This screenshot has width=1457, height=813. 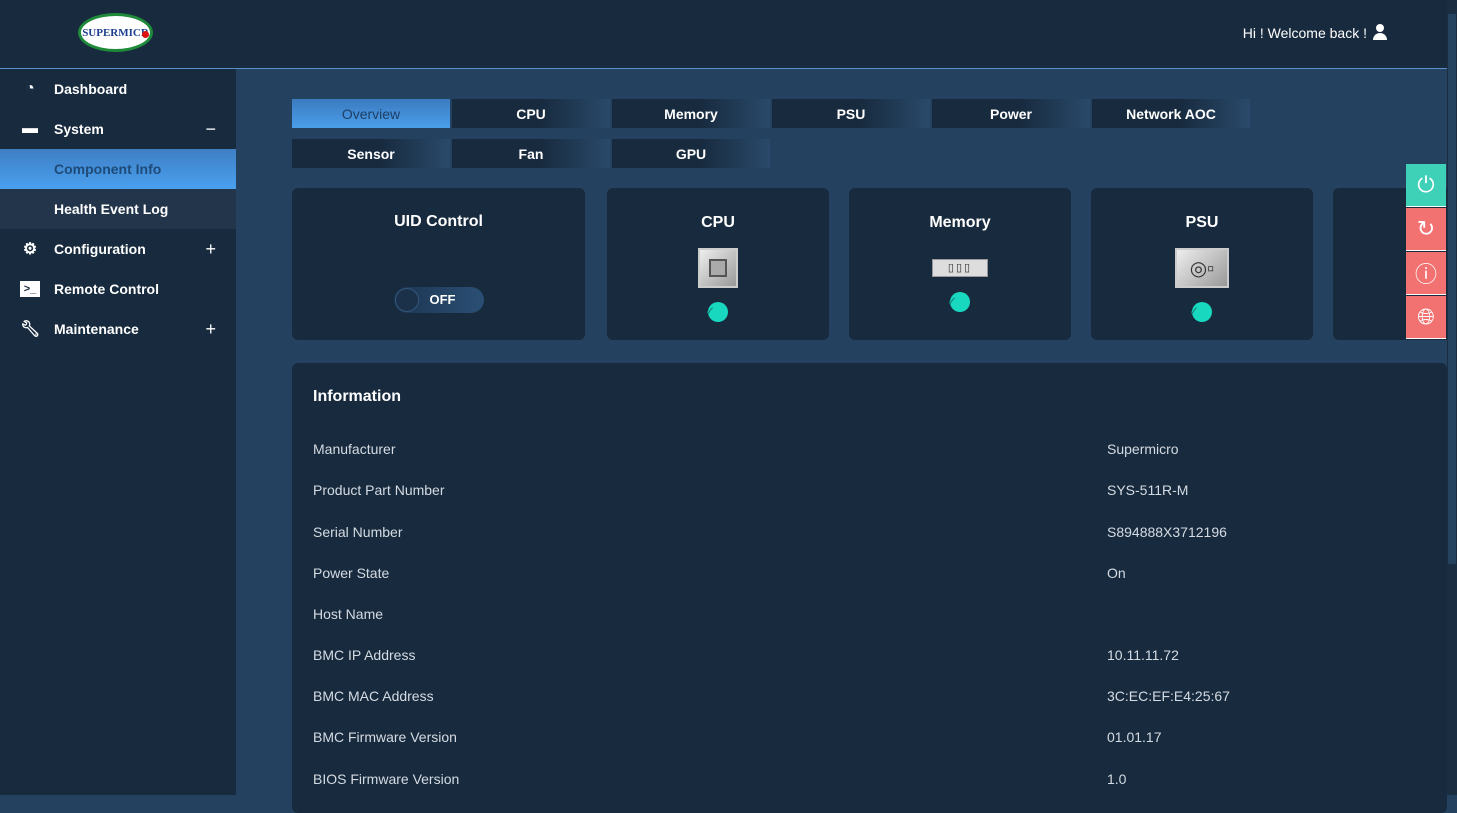 What do you see at coordinates (863, 614) in the screenshot?
I see `info-row: Host Name` at bounding box center [863, 614].